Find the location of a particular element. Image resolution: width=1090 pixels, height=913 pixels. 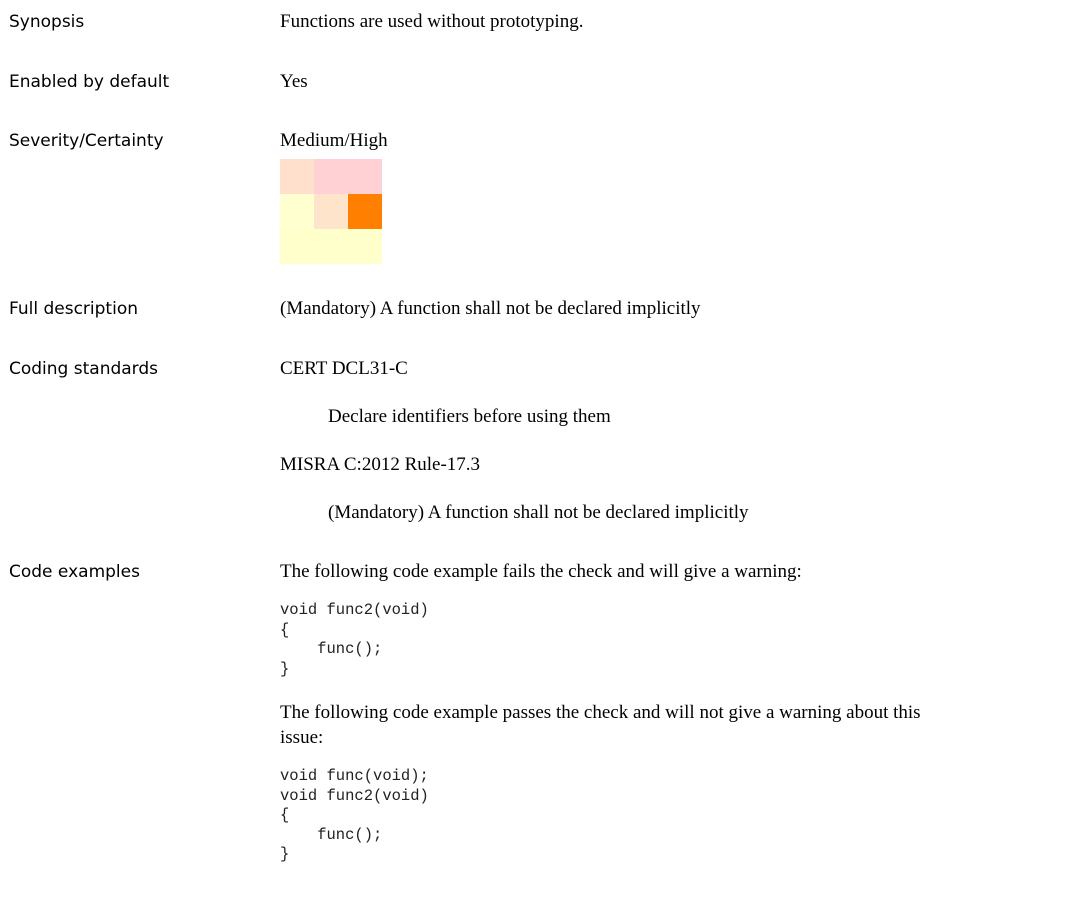

enabled-value: Yes is located at coordinates (294, 81).